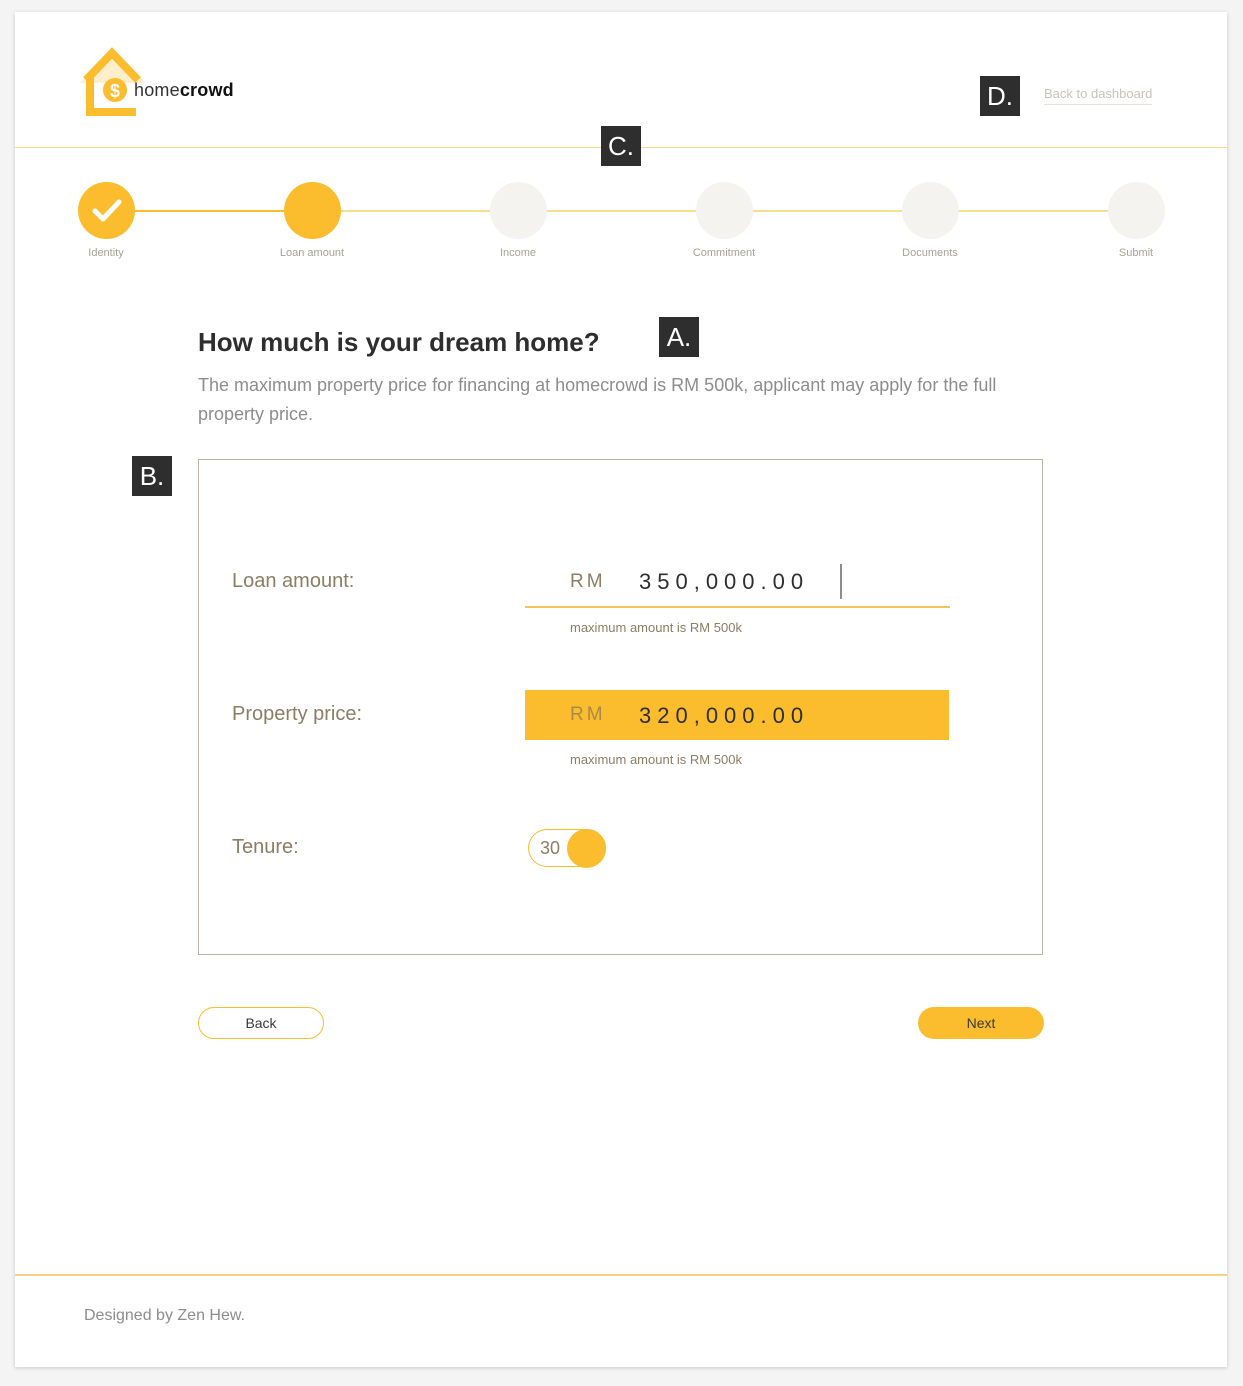 This screenshot has width=1243, height=1386. What do you see at coordinates (588, 714) in the screenshot?
I see `property-currency: RM` at bounding box center [588, 714].